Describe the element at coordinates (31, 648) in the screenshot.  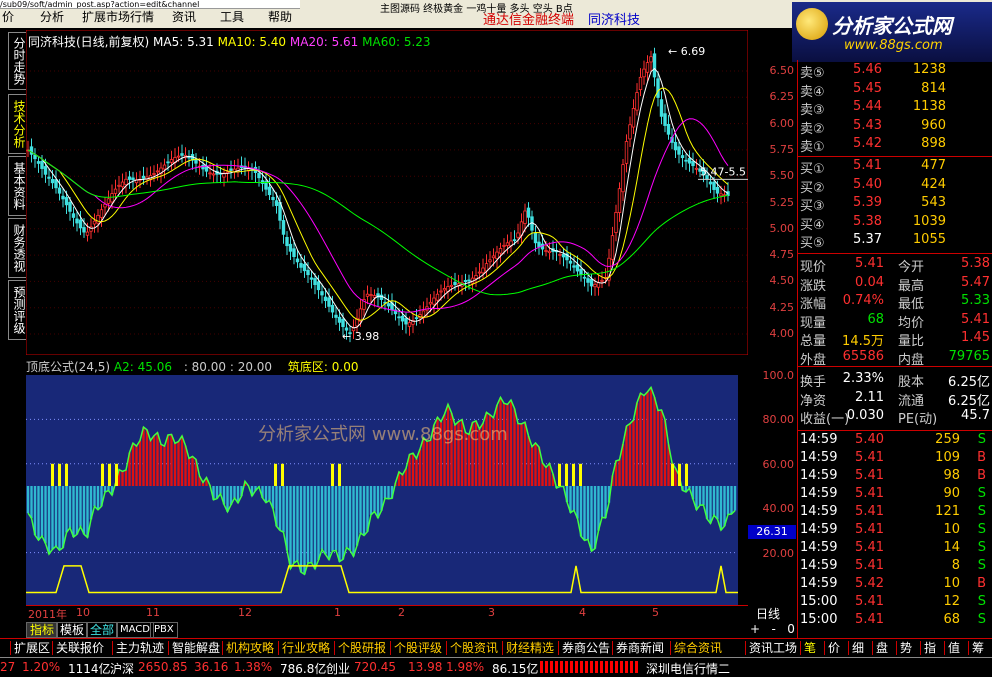
I see `function-tab: 扩展区` at that location.